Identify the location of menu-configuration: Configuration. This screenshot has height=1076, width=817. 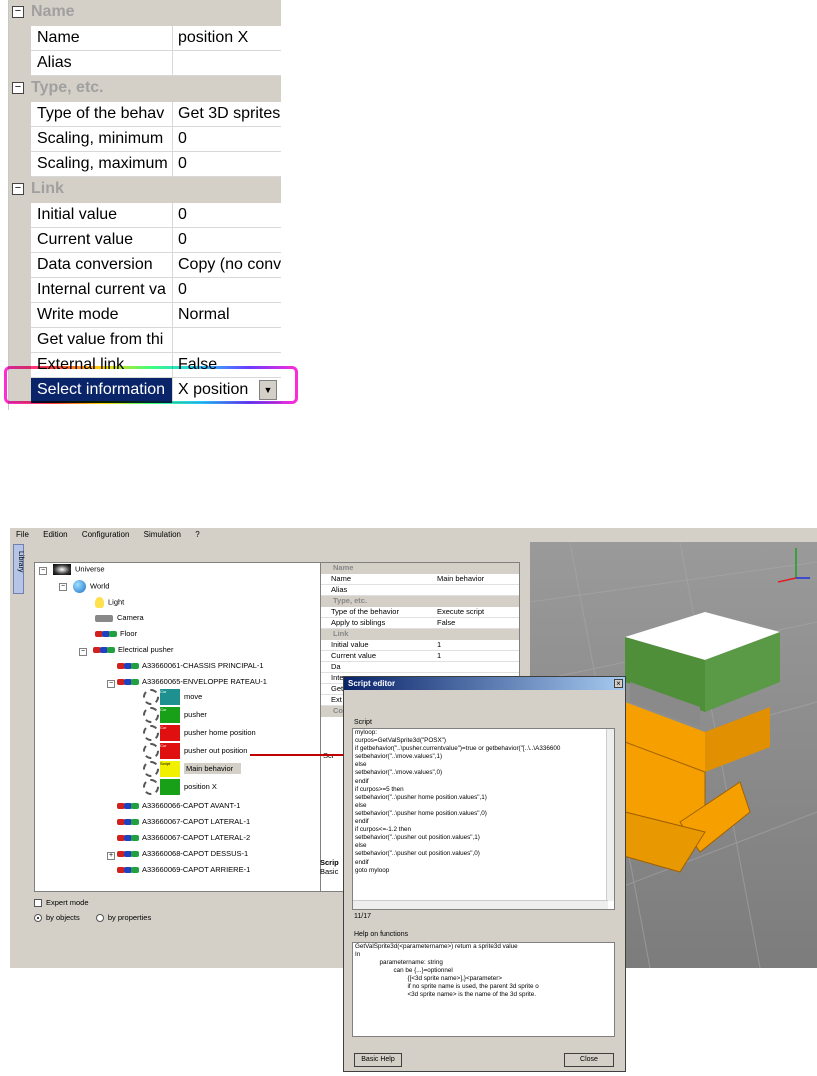
(106, 533).